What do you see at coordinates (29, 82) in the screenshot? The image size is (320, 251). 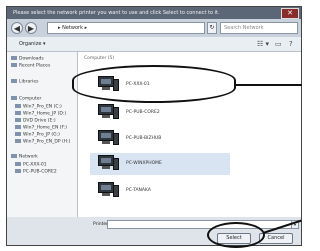 I see `nav-item-label: Libraries` at bounding box center [29, 82].